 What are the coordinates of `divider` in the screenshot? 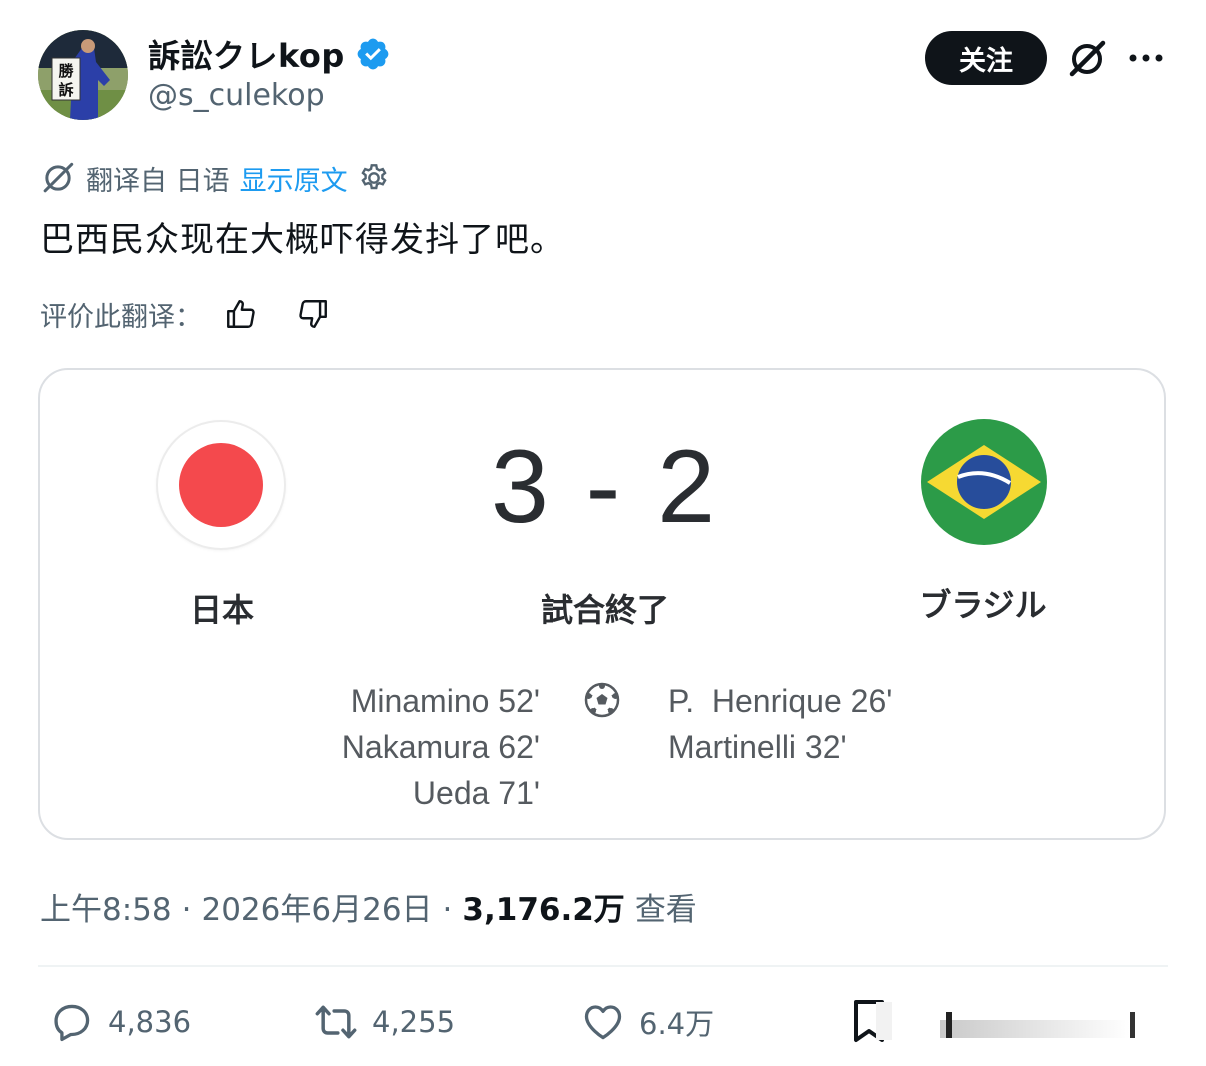 It's located at (603, 966).